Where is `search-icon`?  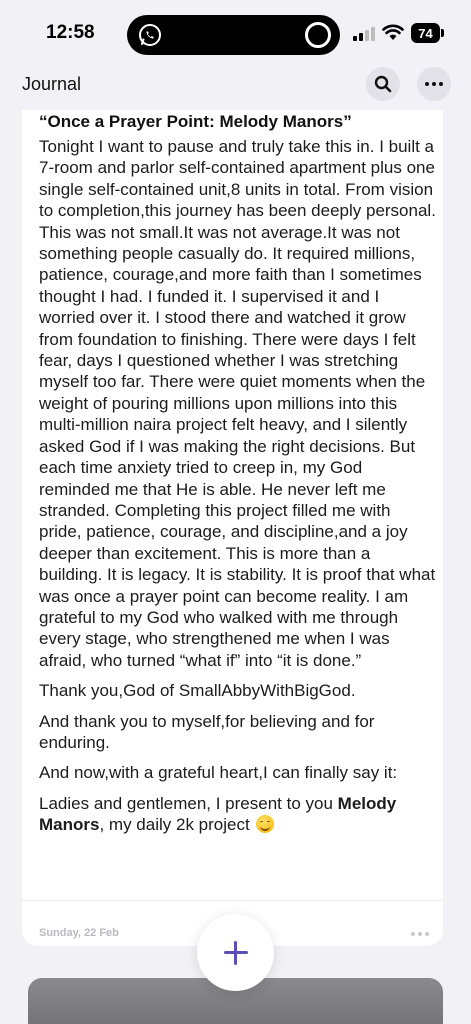 search-icon is located at coordinates (383, 84).